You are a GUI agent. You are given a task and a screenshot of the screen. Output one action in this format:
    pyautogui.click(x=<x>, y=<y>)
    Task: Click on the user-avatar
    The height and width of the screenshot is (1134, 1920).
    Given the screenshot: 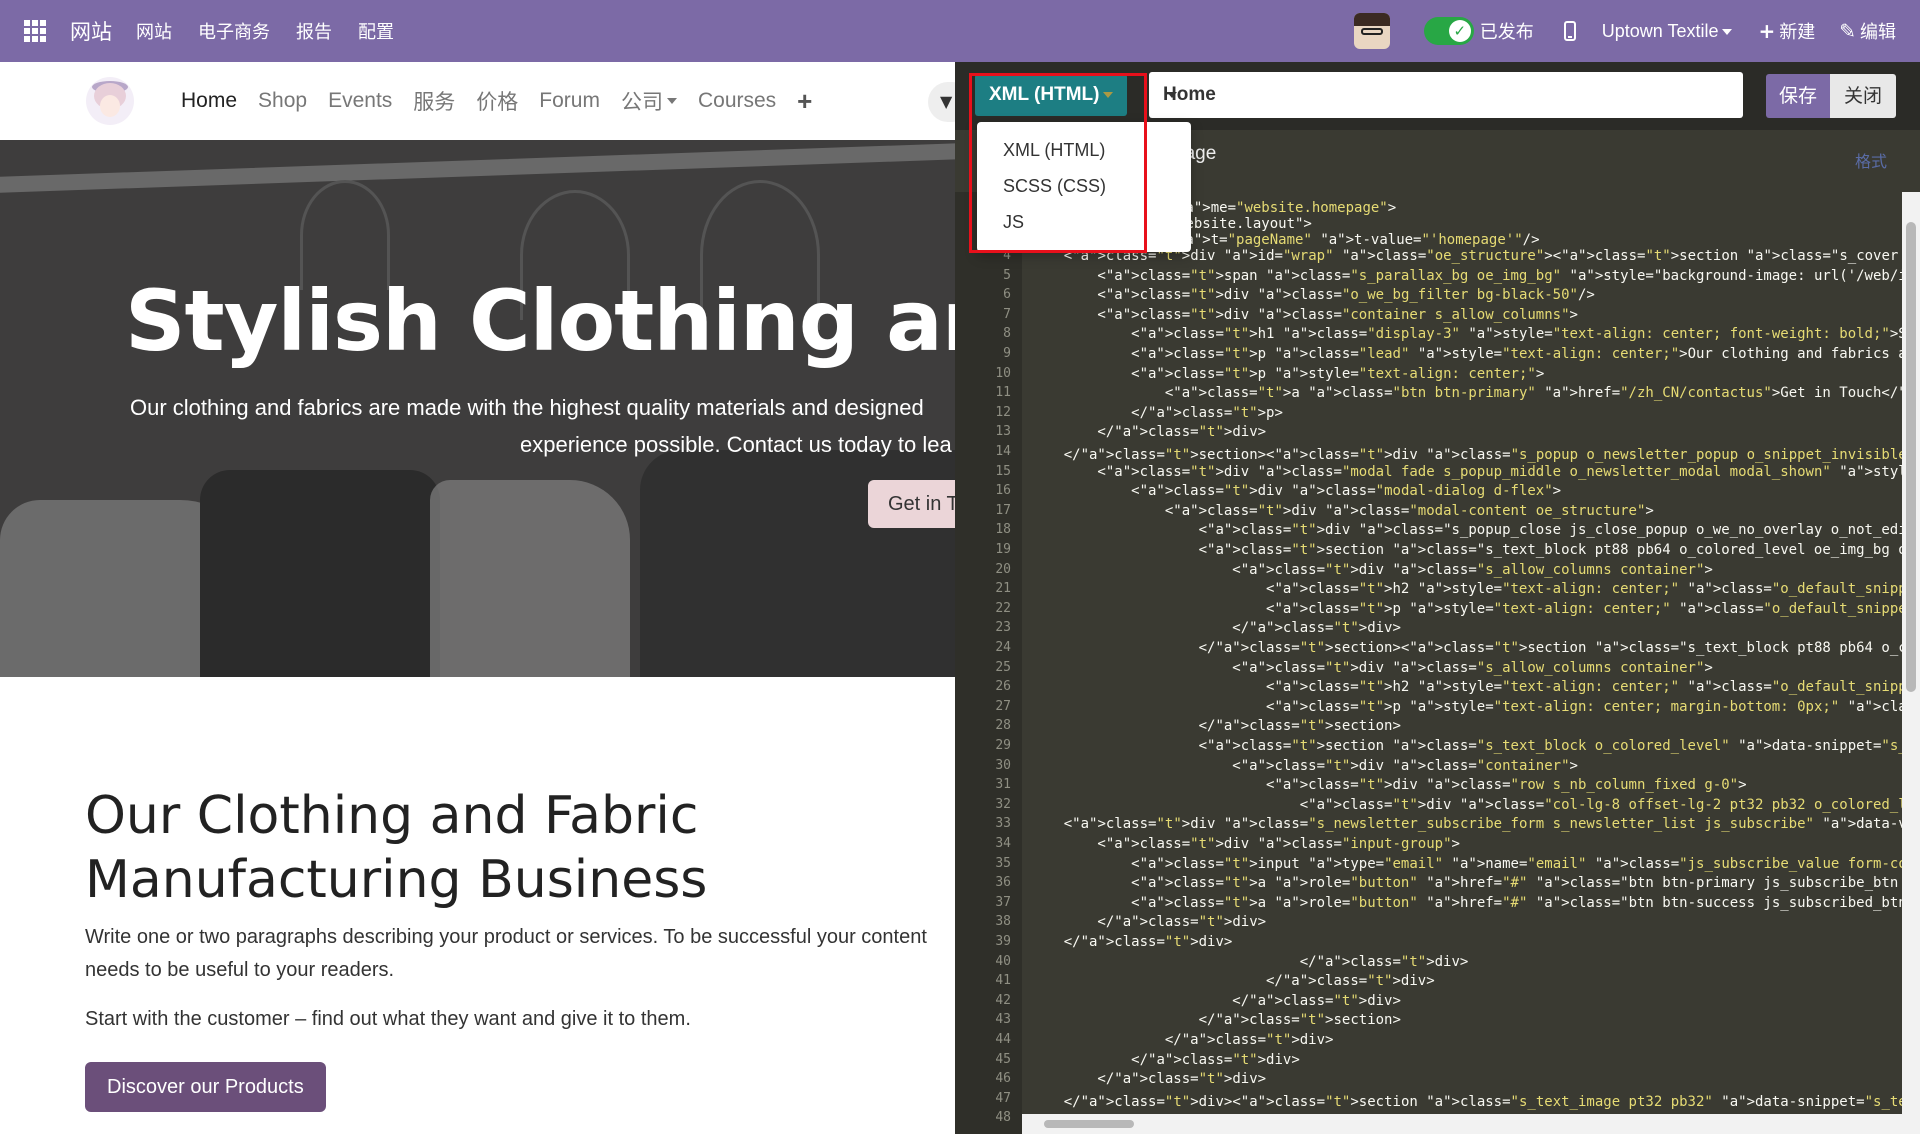 What is the action you would take?
    pyautogui.click(x=1371, y=31)
    